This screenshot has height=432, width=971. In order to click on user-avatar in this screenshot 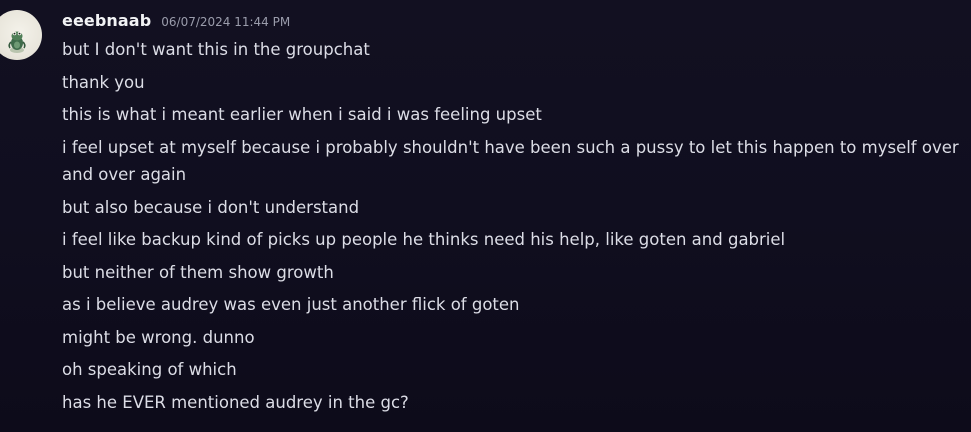, I will do `click(21, 35)`.